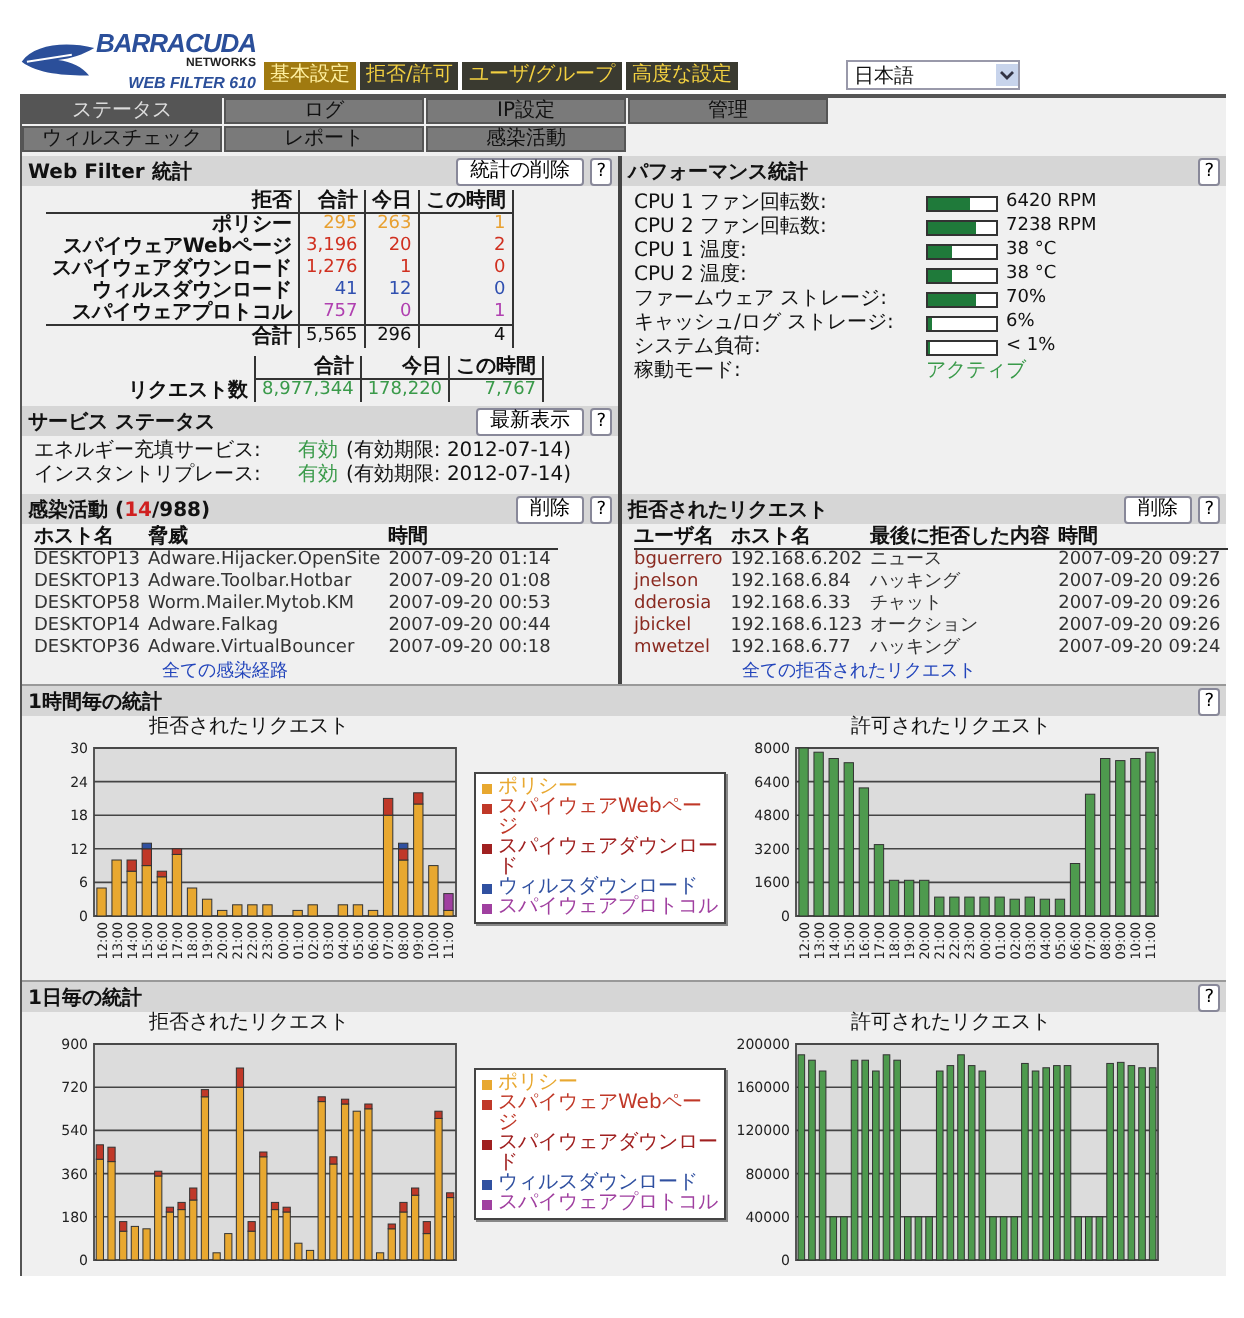  What do you see at coordinates (110, 172) in the screenshot?
I see `section-title: Web Filter 統計` at bounding box center [110, 172].